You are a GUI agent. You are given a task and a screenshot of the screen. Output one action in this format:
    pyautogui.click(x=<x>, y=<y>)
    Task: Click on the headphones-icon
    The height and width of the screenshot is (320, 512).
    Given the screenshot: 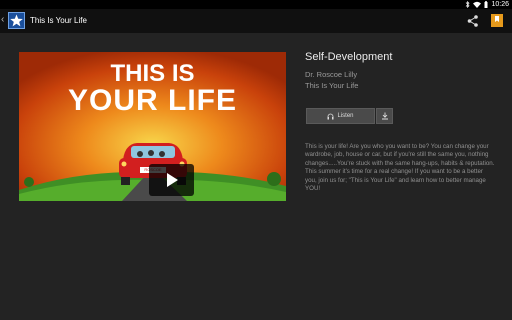 What is the action you would take?
    pyautogui.click(x=330, y=116)
    